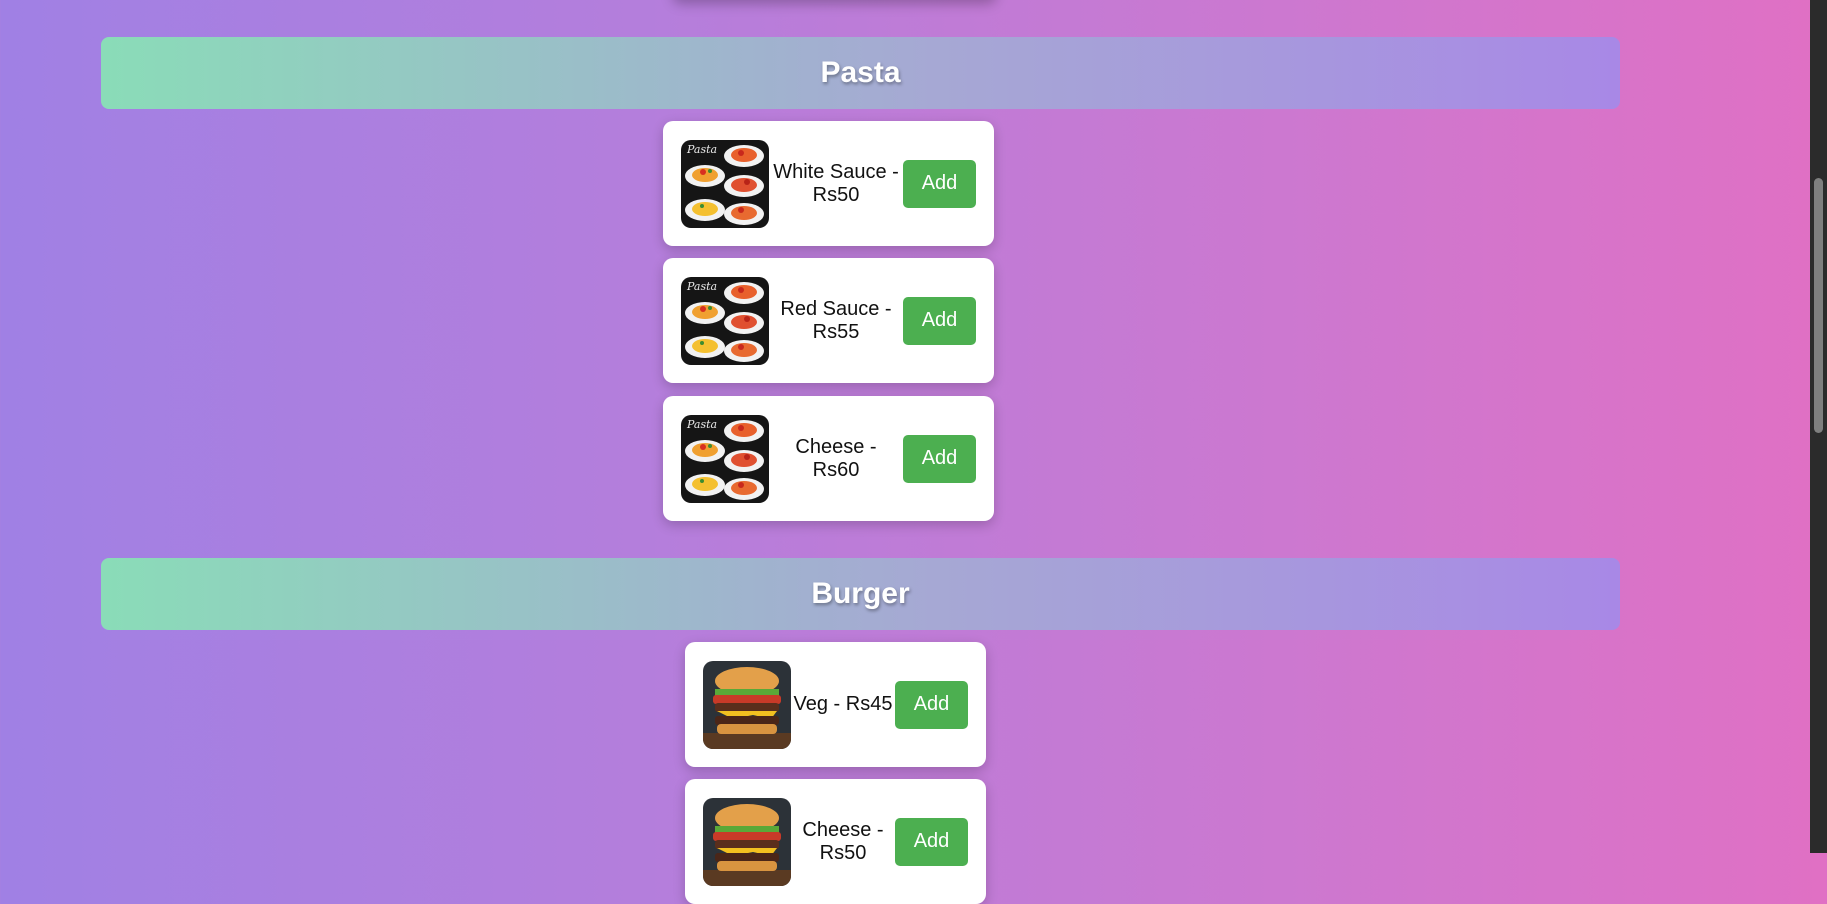  I want to click on menu-item-label: White Sauce - Rs50, so click(836, 183).